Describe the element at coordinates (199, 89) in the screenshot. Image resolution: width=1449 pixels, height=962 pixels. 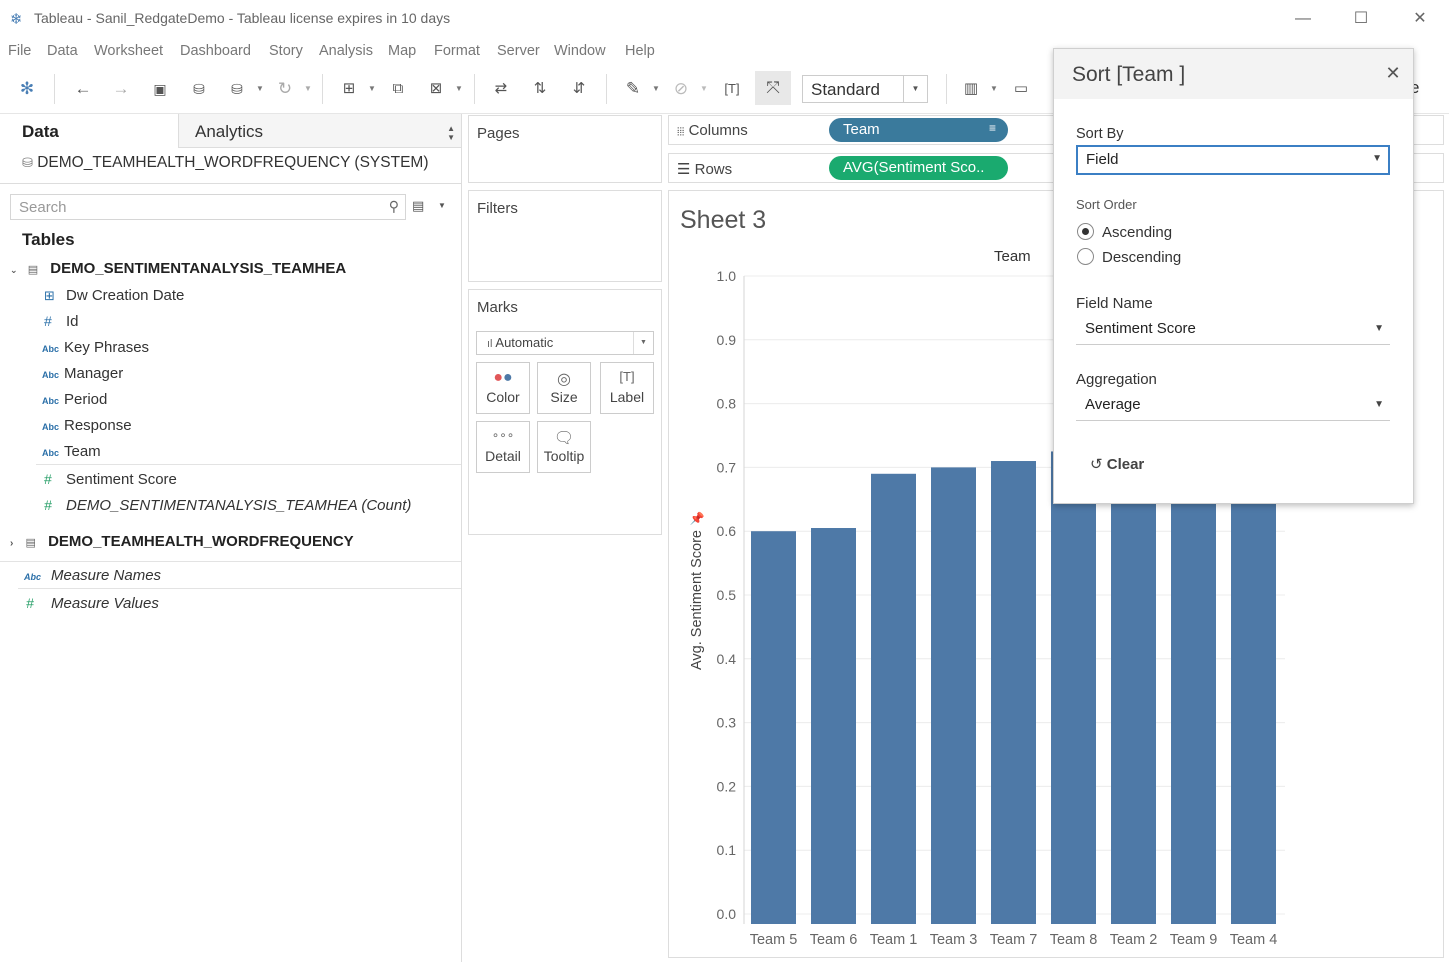
I see `new-datasource-icon: ⛁` at that location.